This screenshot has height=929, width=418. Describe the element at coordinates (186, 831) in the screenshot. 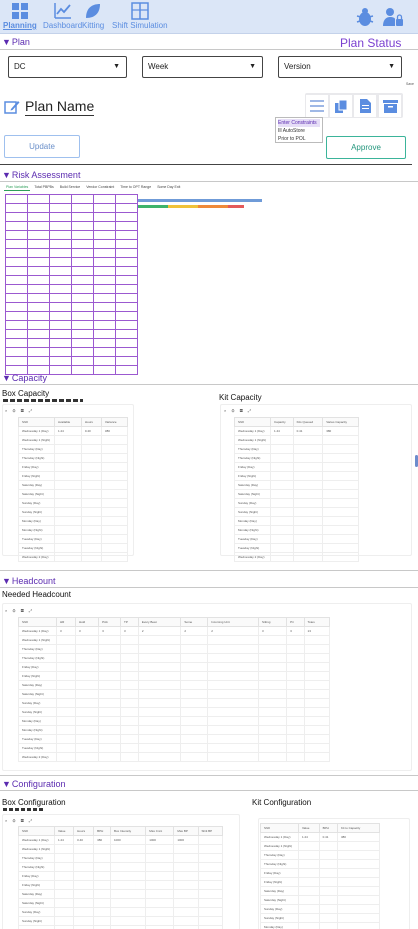

I see `column-header: Max BP` at that location.